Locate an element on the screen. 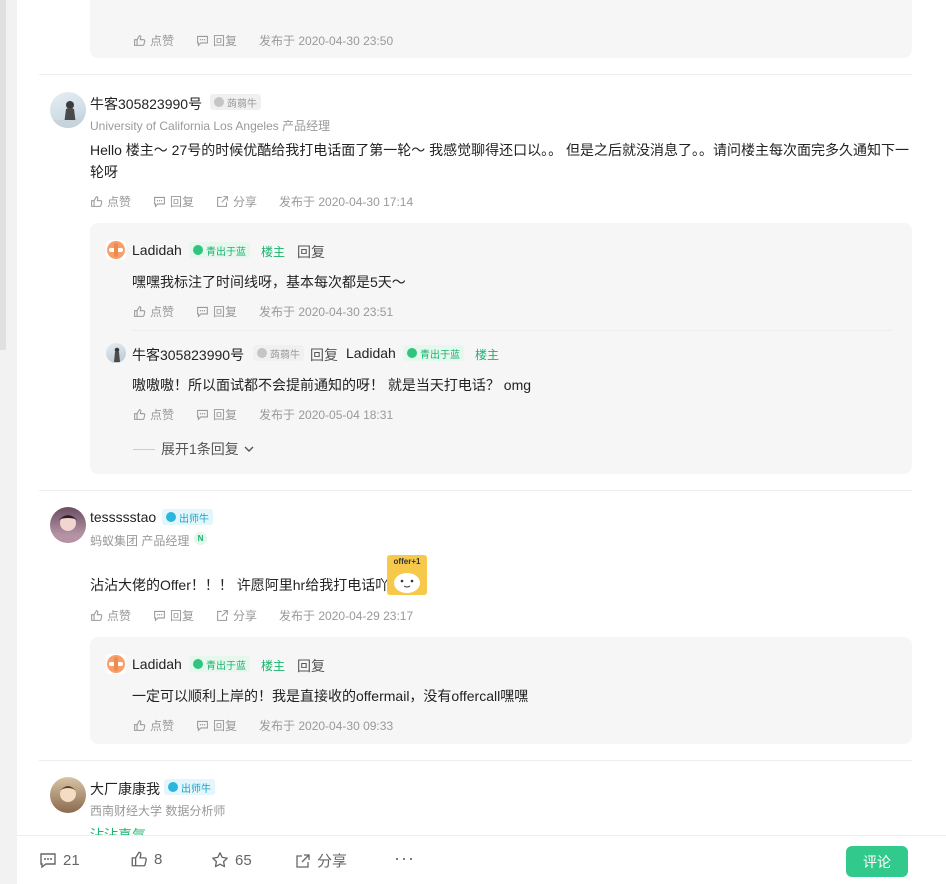 The height and width of the screenshot is (884, 946). like-count-button: 8 is located at coordinates (146, 859).